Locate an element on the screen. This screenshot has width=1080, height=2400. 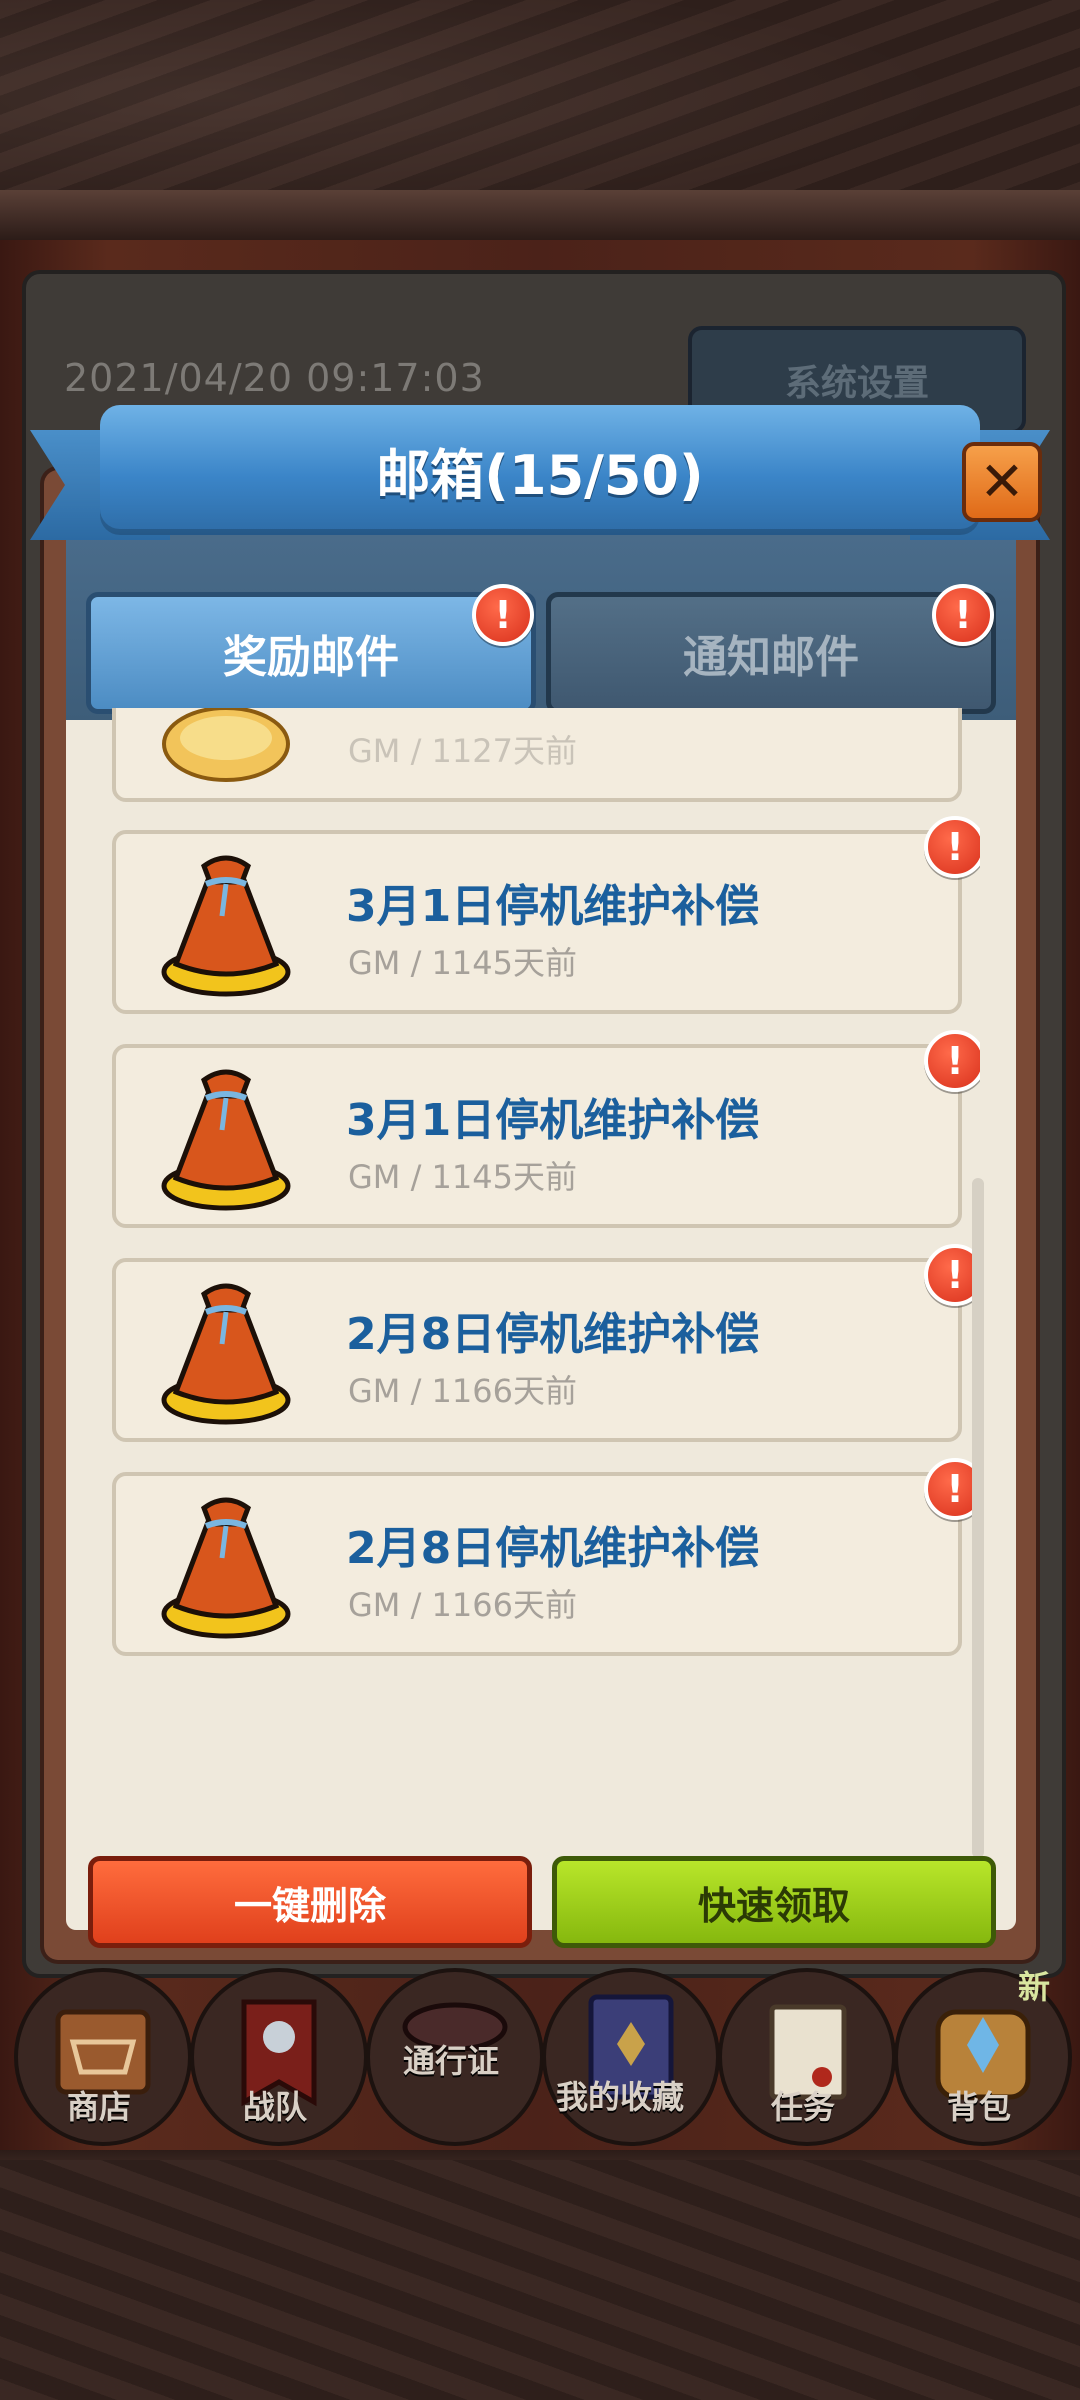
coin-icon is located at coordinates (226, 745).